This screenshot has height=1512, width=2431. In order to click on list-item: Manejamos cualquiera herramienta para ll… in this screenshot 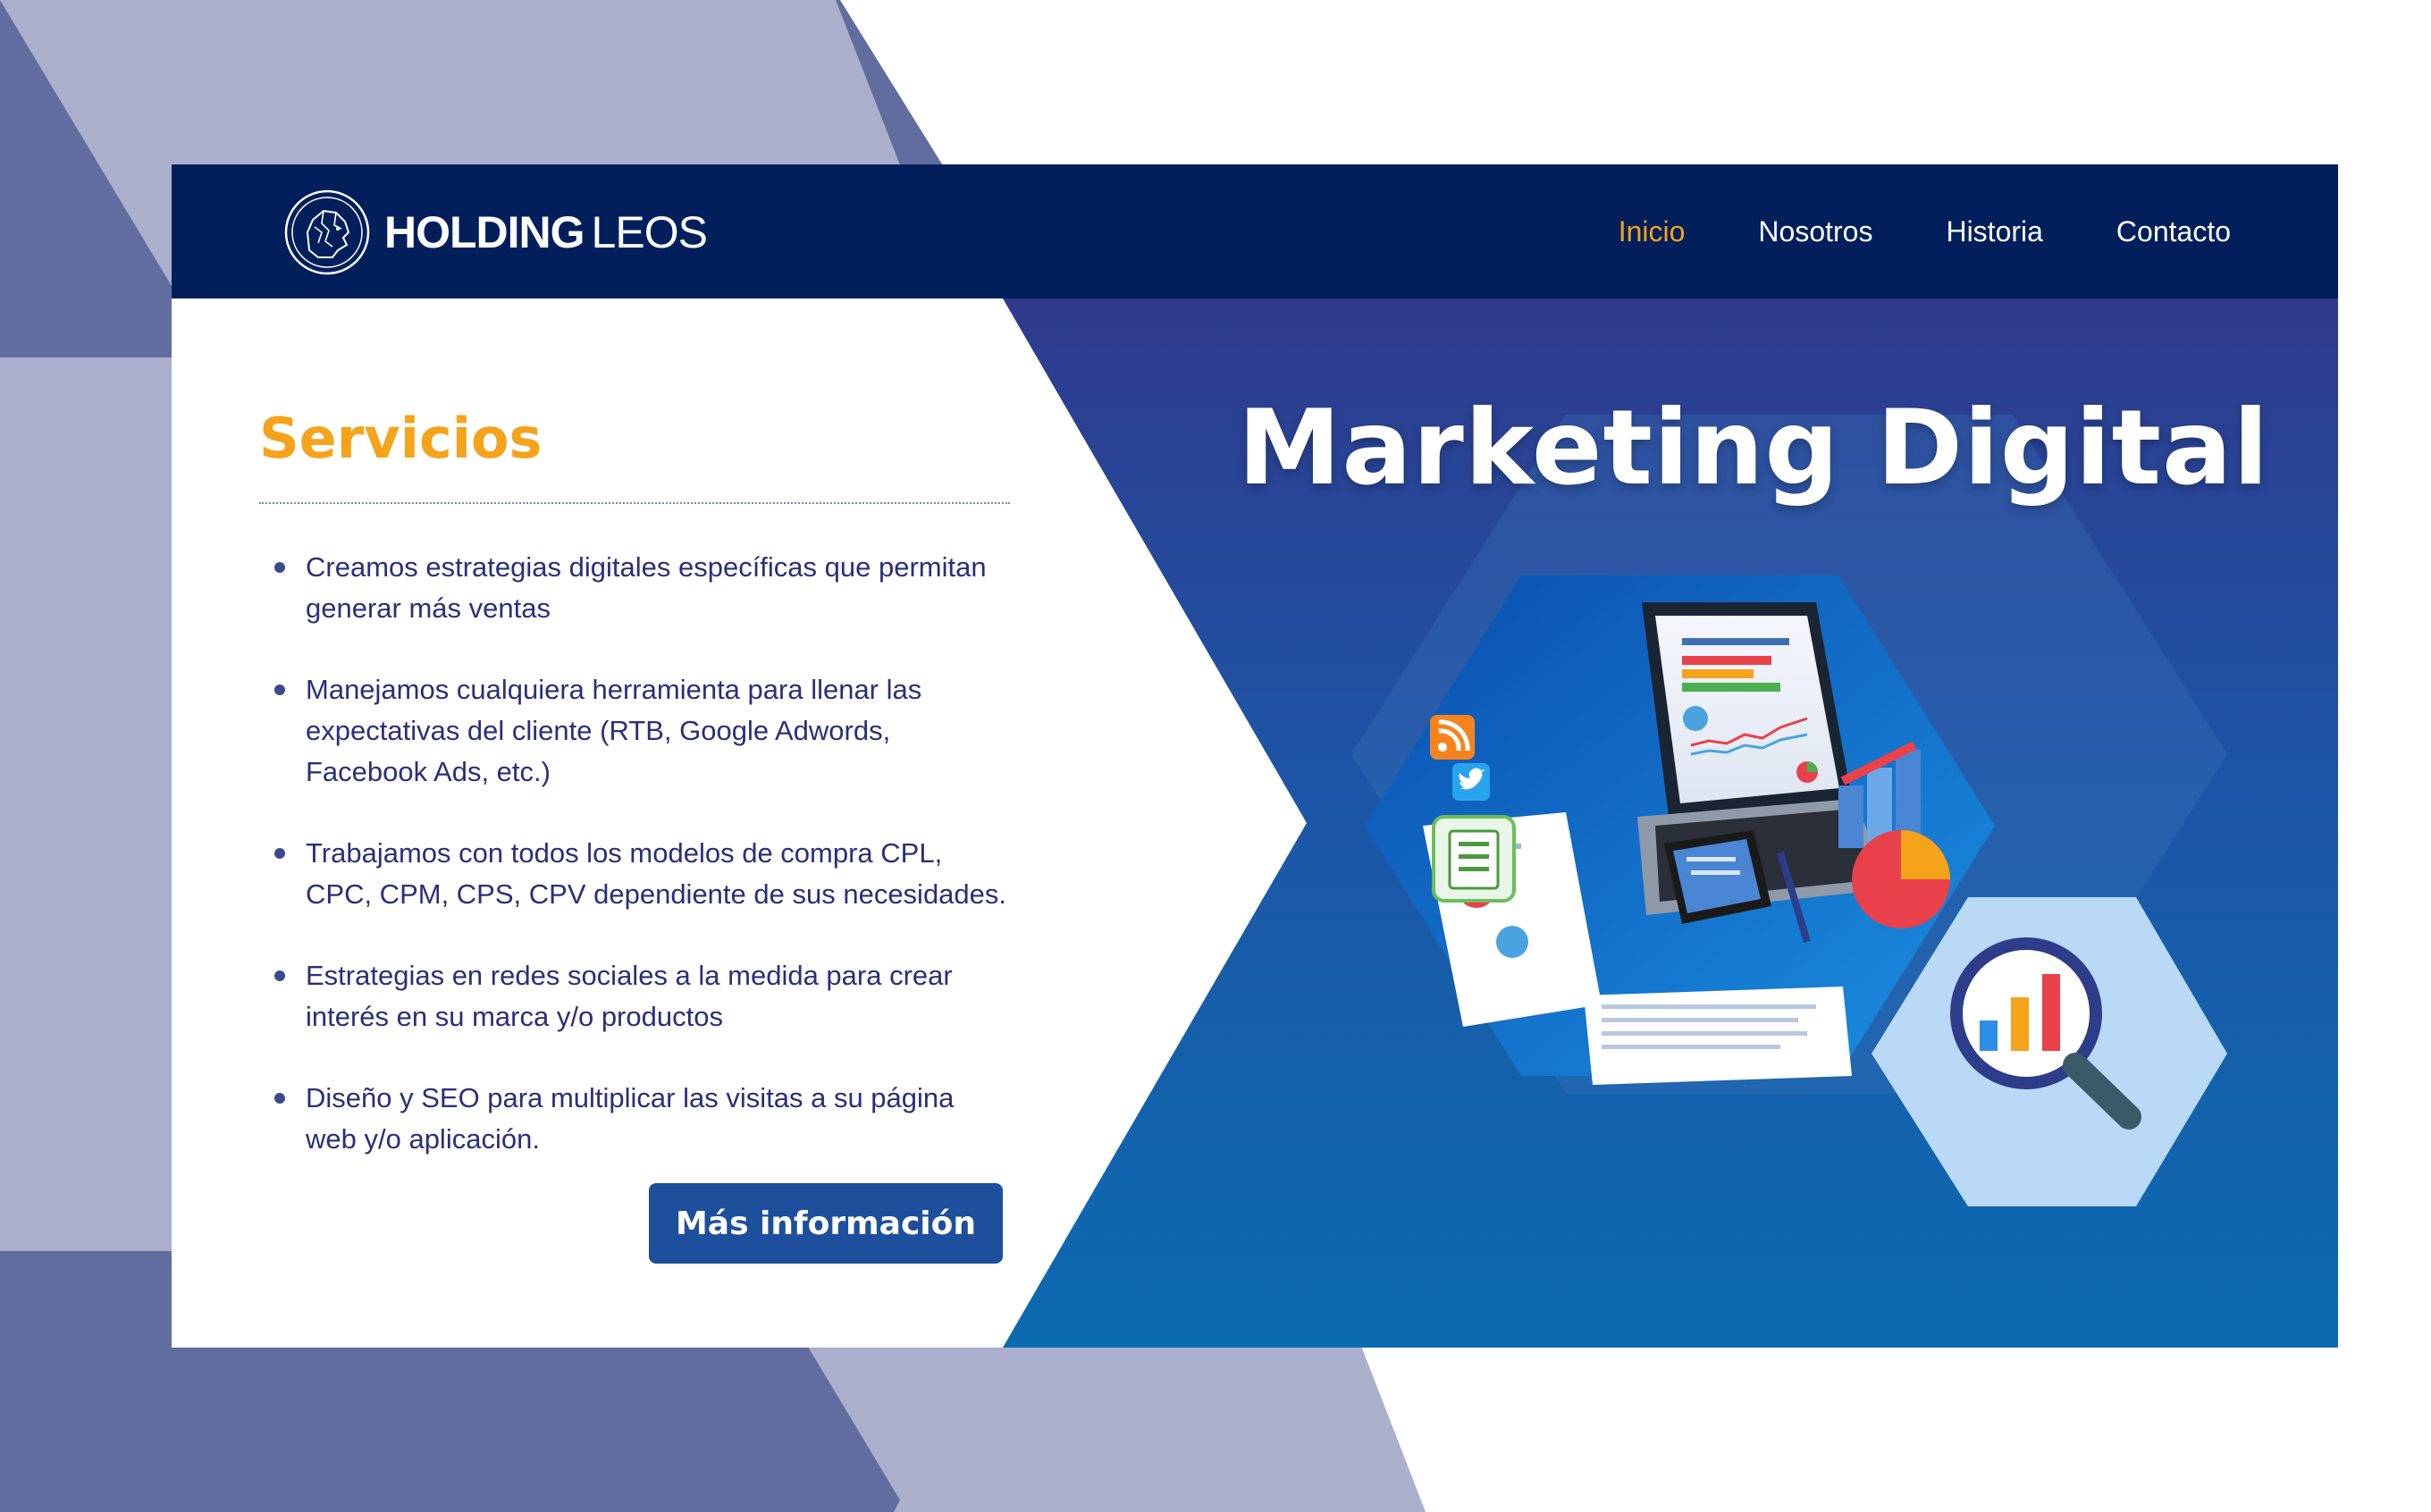, I will do `click(636, 731)`.